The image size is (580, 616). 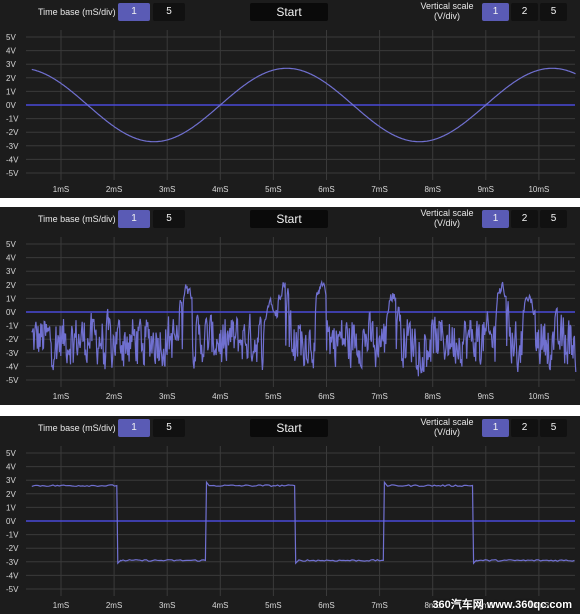 I want to click on watermark: 360汽车网 www.360qc.com, so click(x=502, y=605).